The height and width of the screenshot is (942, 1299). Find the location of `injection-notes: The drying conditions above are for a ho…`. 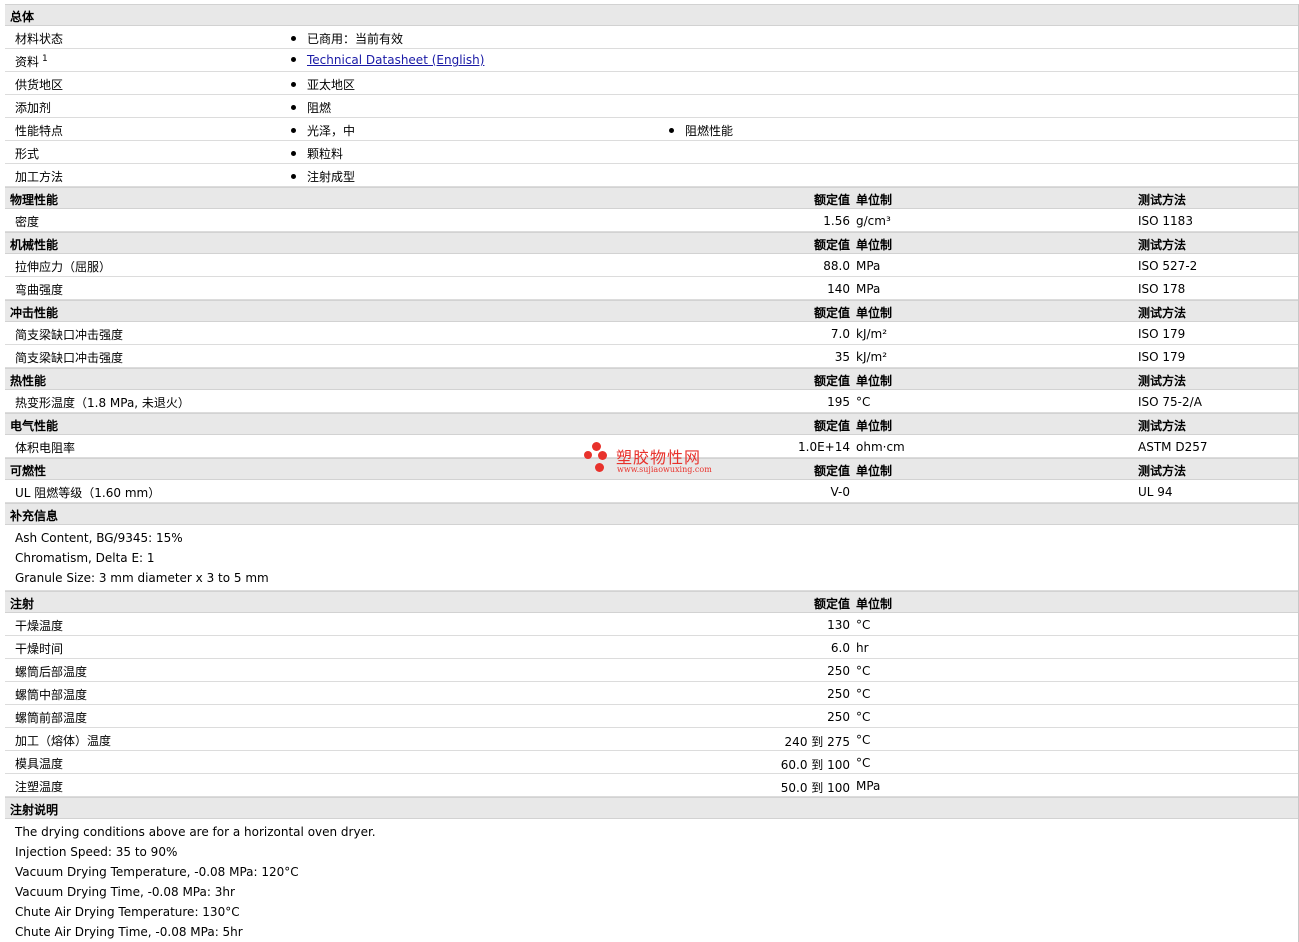

injection-notes: The drying conditions above are for a ho… is located at coordinates (651, 880).